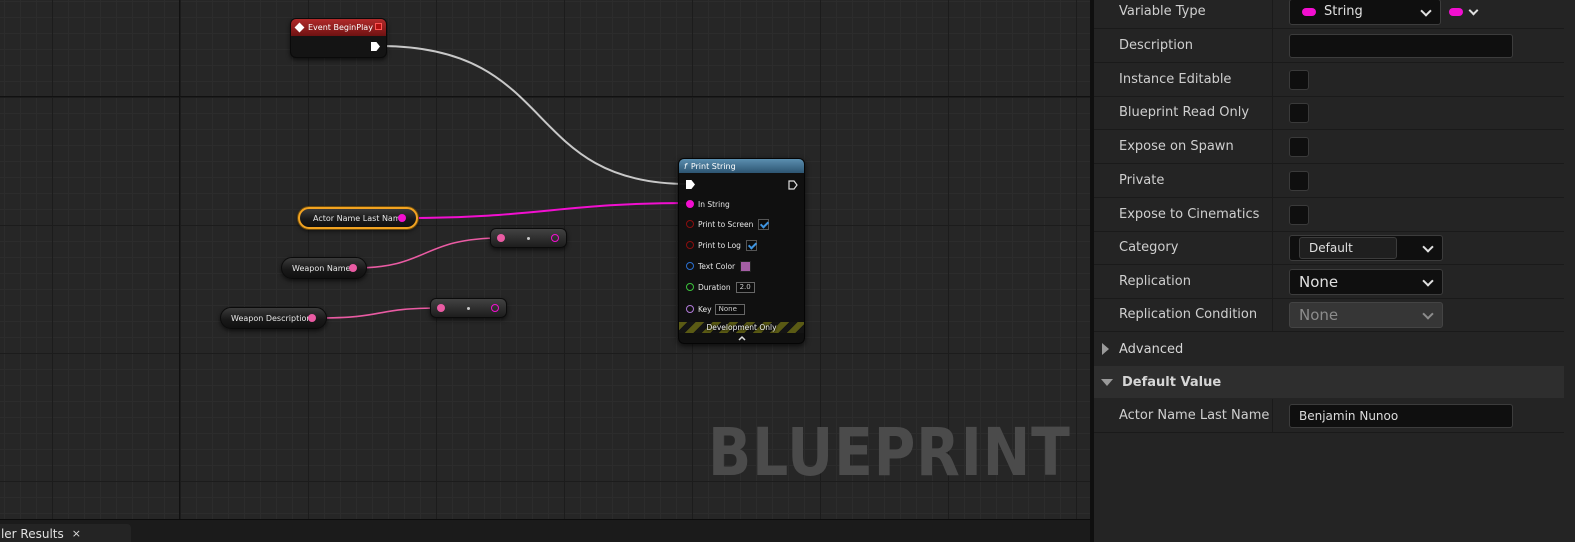  Describe the element at coordinates (1365, 12) in the screenshot. I see `variable-type-dropdown: String` at that location.